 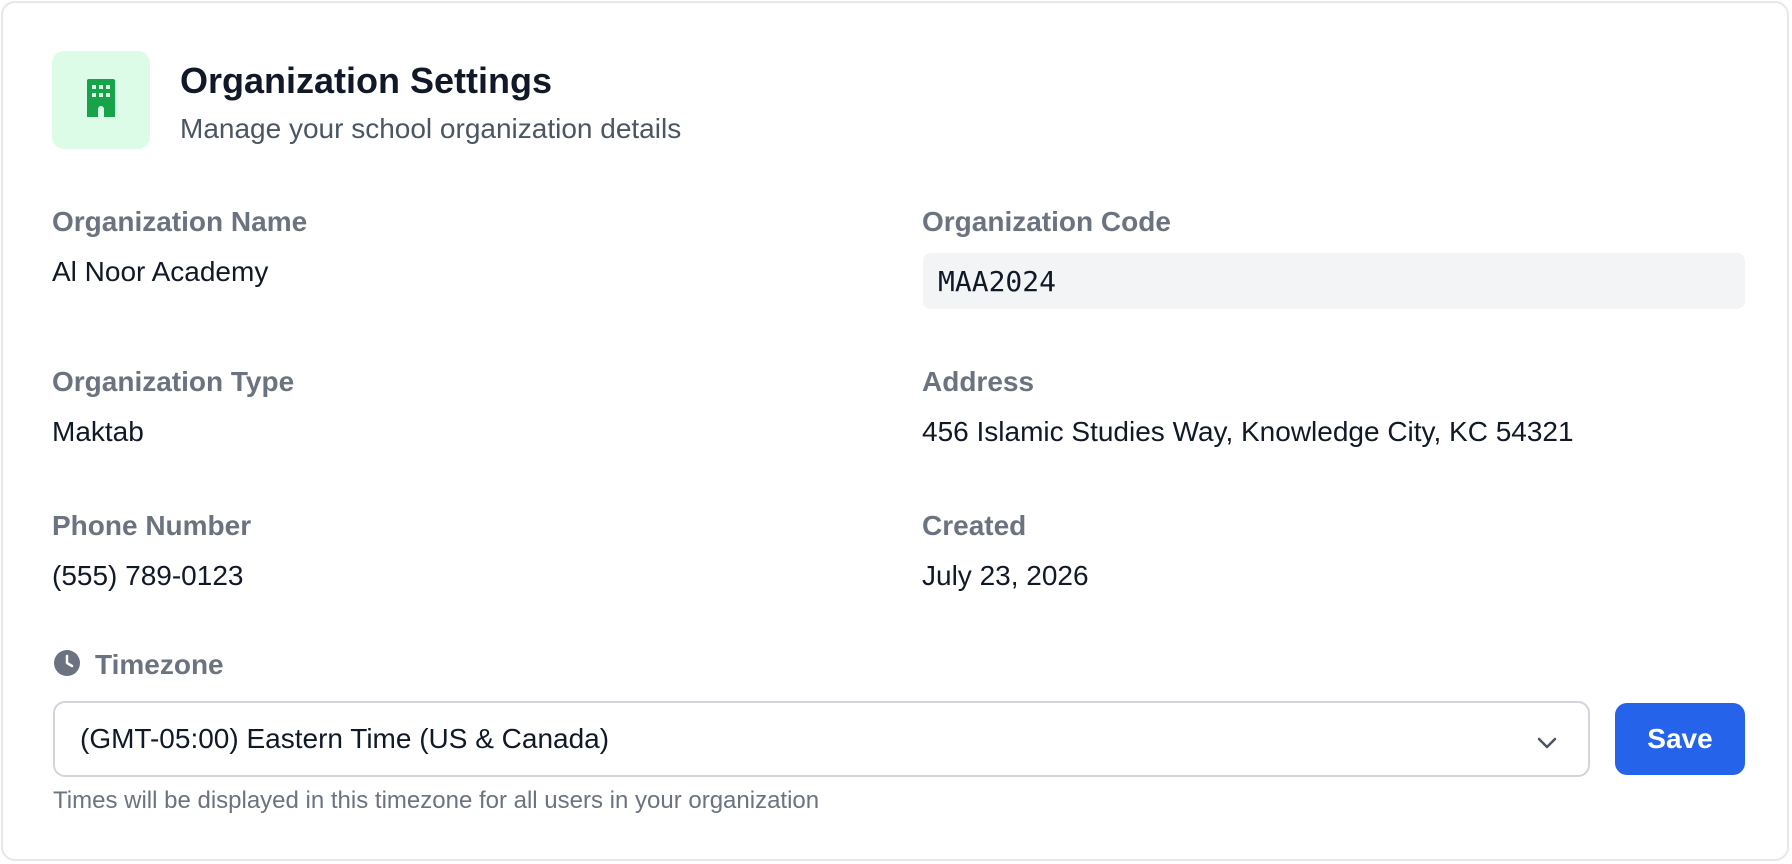 What do you see at coordinates (1005, 575) in the screenshot?
I see `created-value: July 23, 2026` at bounding box center [1005, 575].